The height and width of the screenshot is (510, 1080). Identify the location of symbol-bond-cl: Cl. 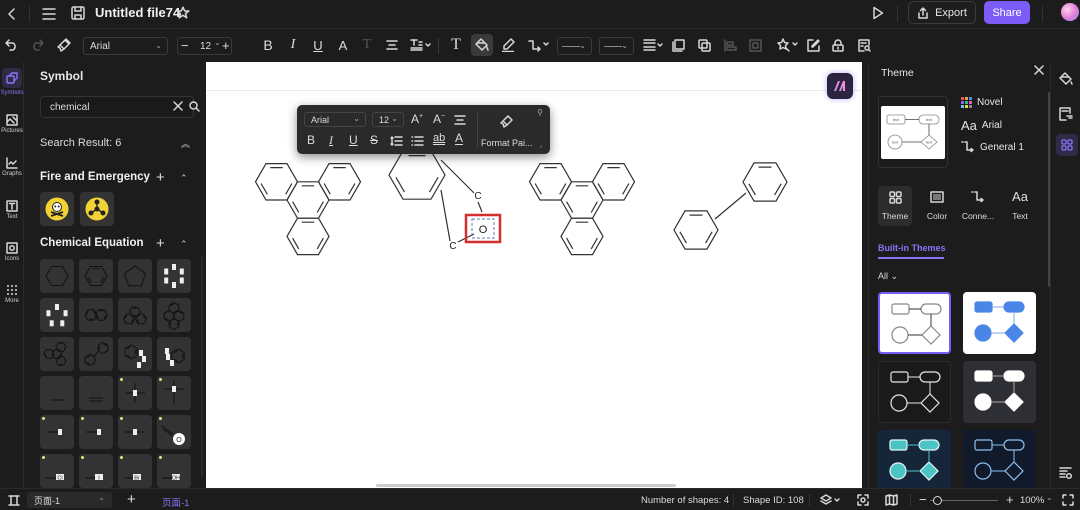
(57, 471).